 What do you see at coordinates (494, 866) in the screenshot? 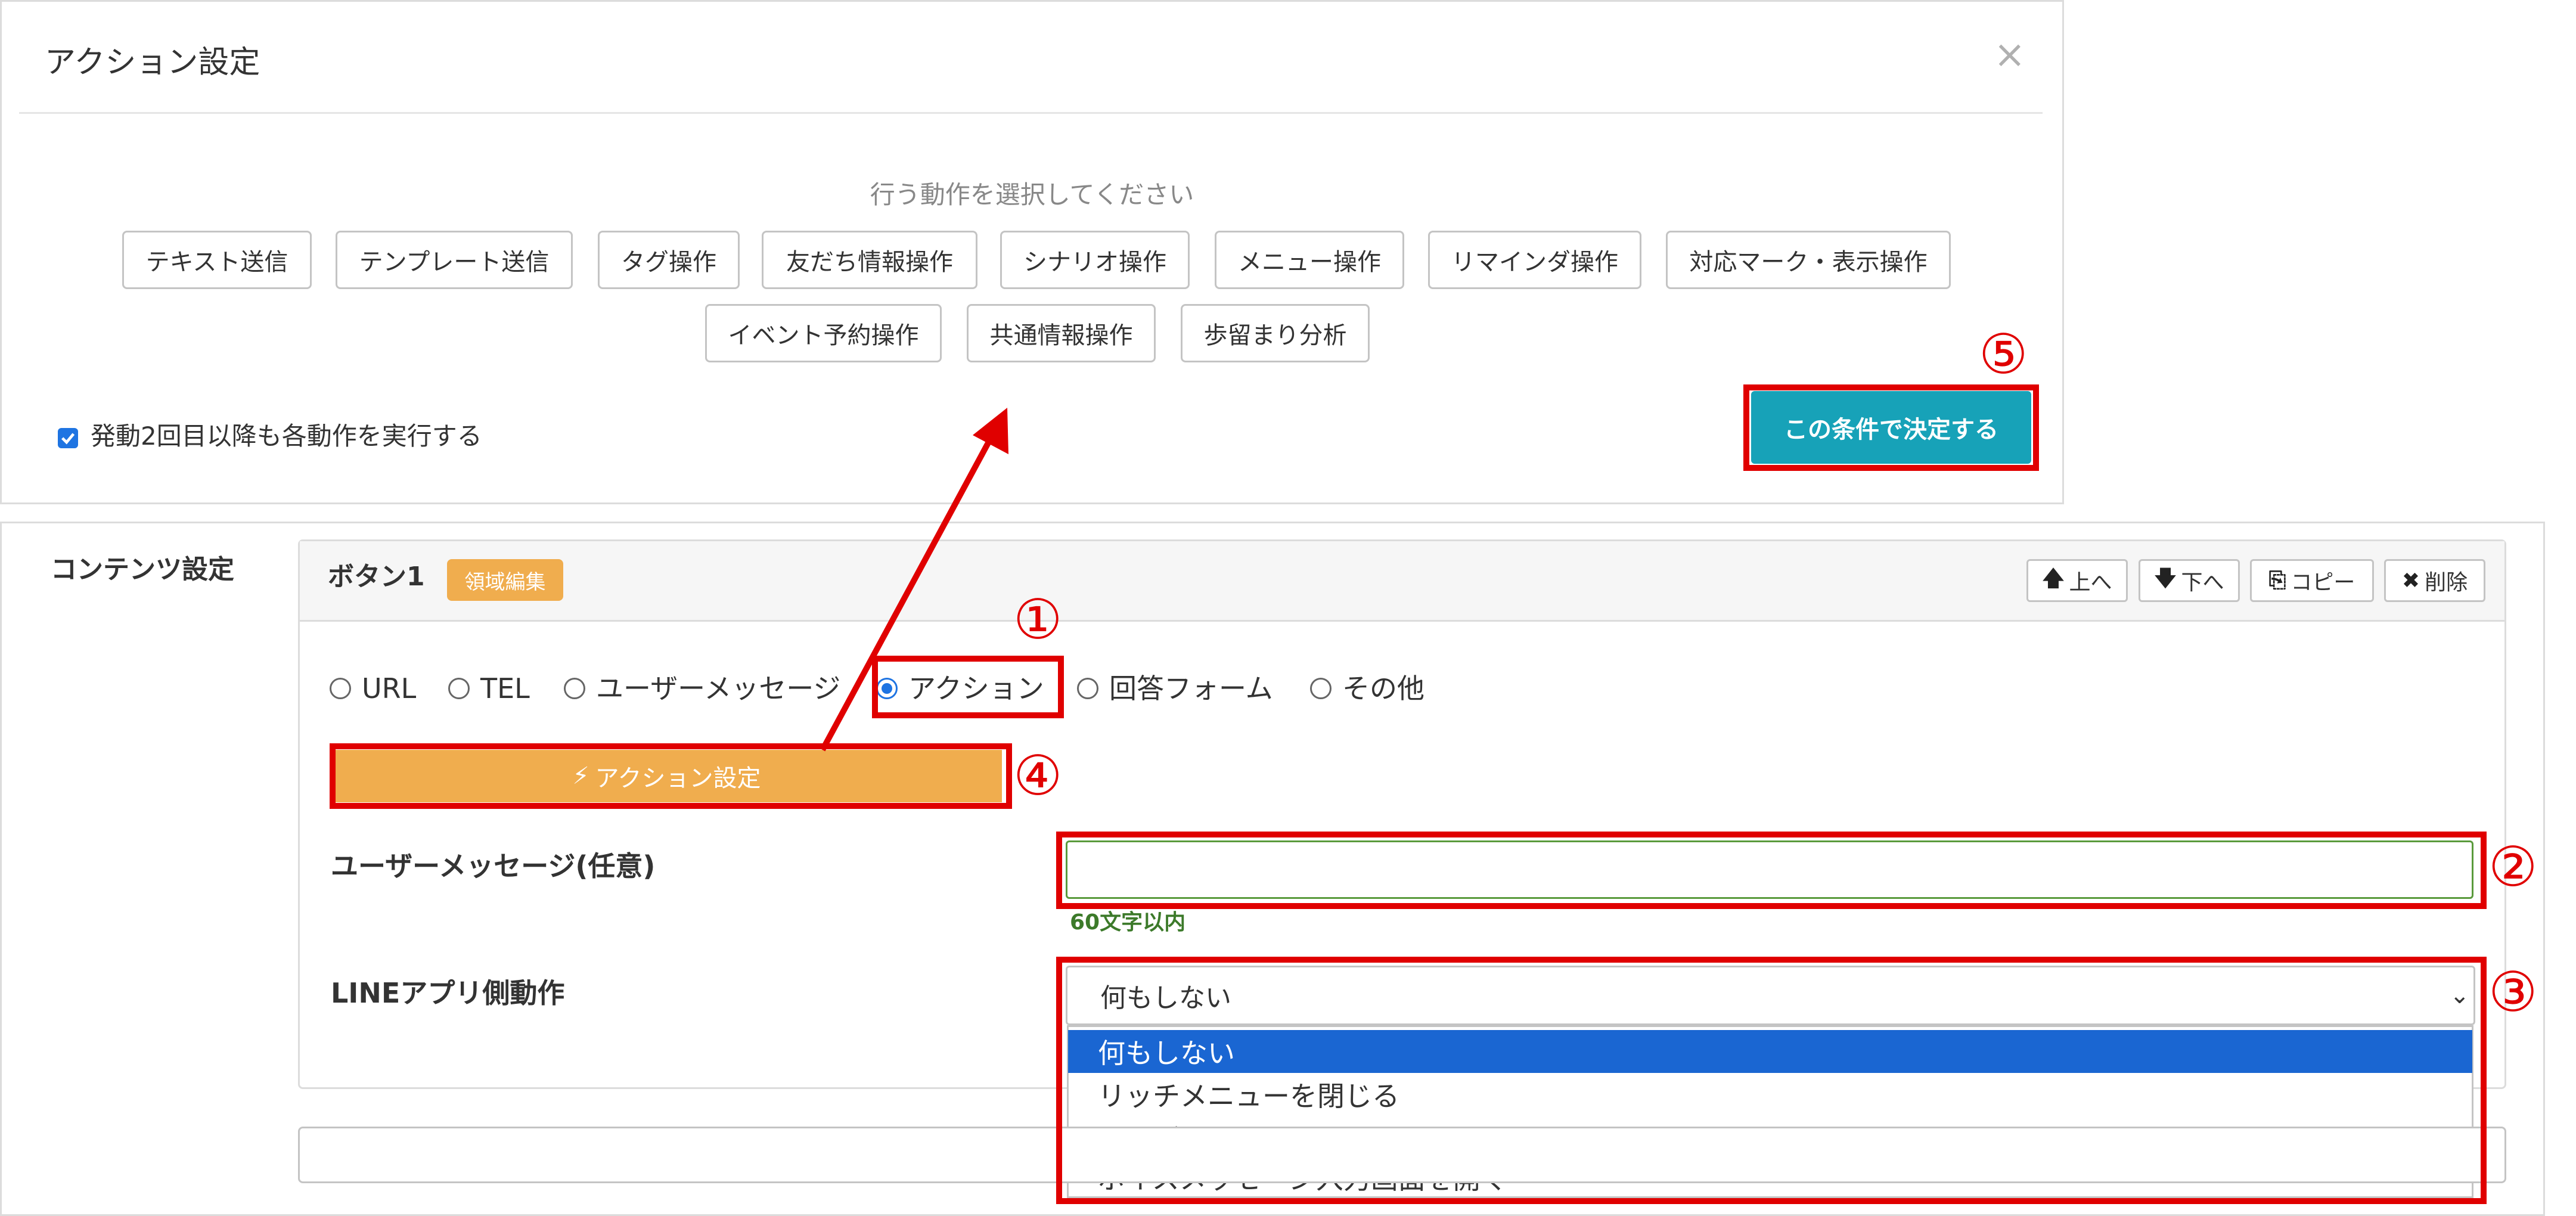
I see `user-message-label: ユーザーメッセージ(任意)` at bounding box center [494, 866].